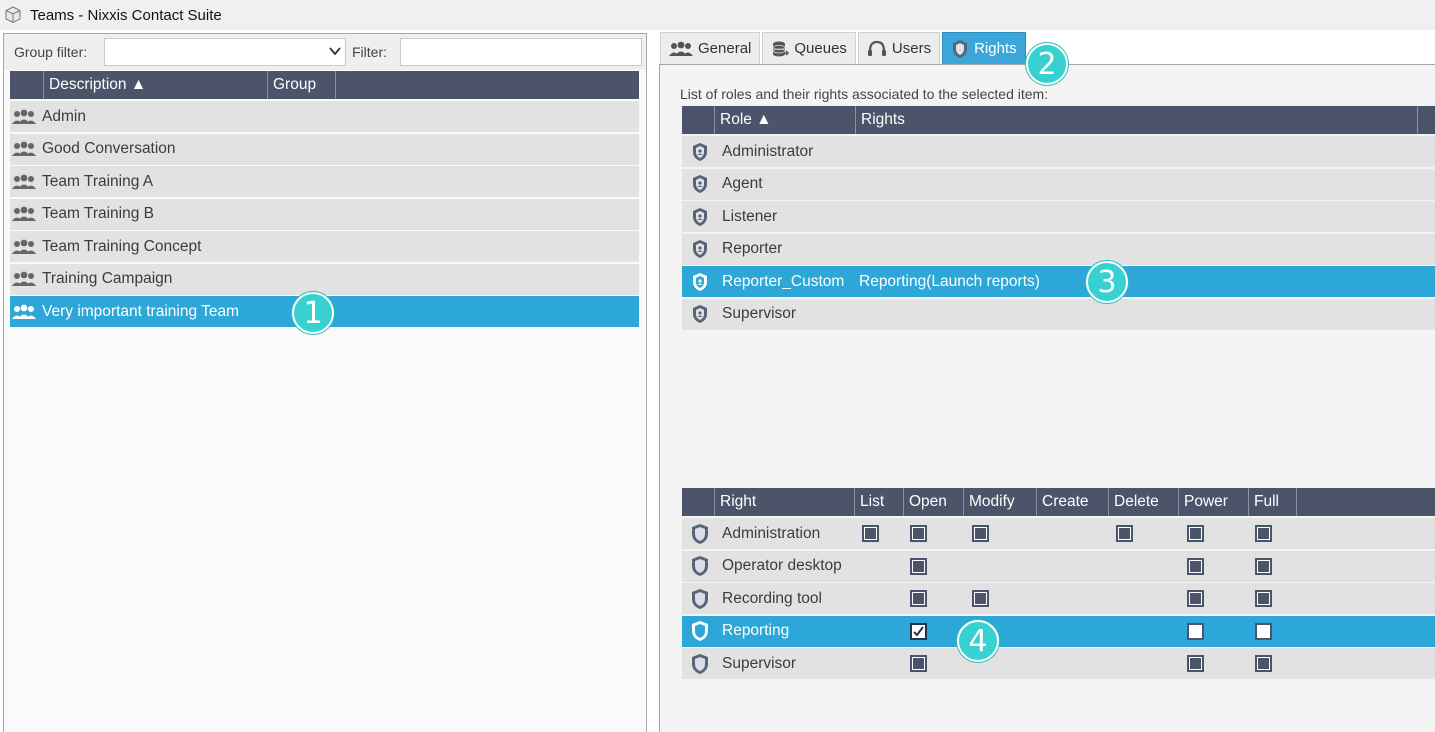  I want to click on column-header-open: Open, so click(934, 502).